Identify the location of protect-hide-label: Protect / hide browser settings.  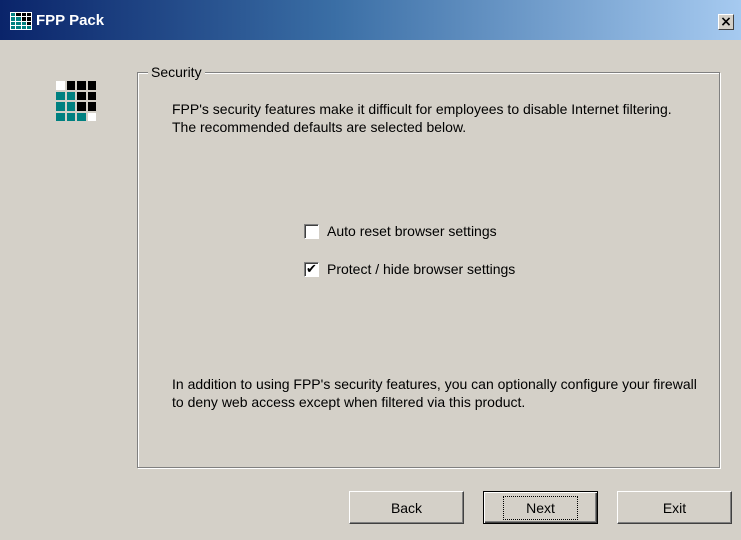
(421, 269).